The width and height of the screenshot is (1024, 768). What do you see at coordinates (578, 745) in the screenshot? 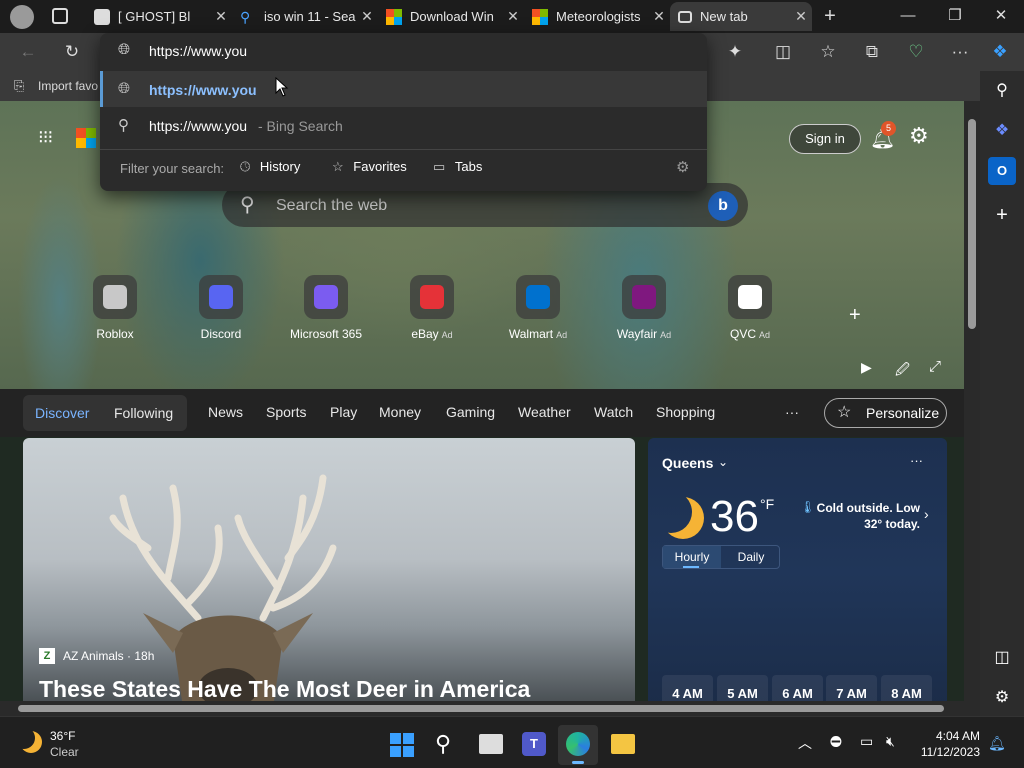
I see `edge-taskbar-button` at bounding box center [578, 745].